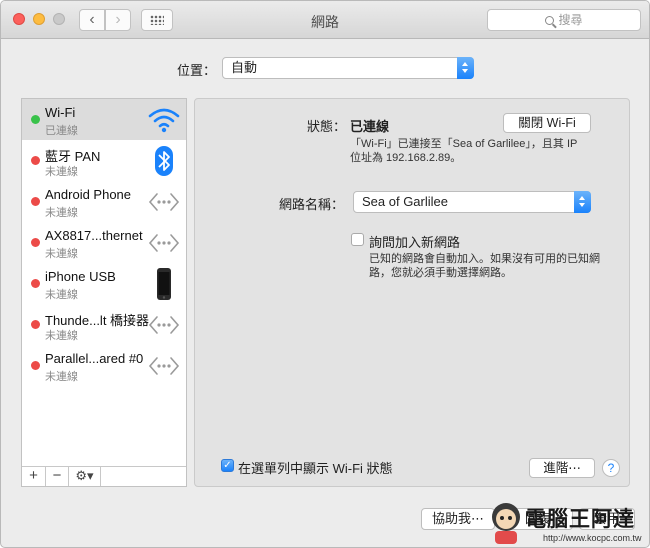 This screenshot has height=548, width=650. What do you see at coordinates (164, 120) in the screenshot?
I see `wifi-icon` at bounding box center [164, 120].